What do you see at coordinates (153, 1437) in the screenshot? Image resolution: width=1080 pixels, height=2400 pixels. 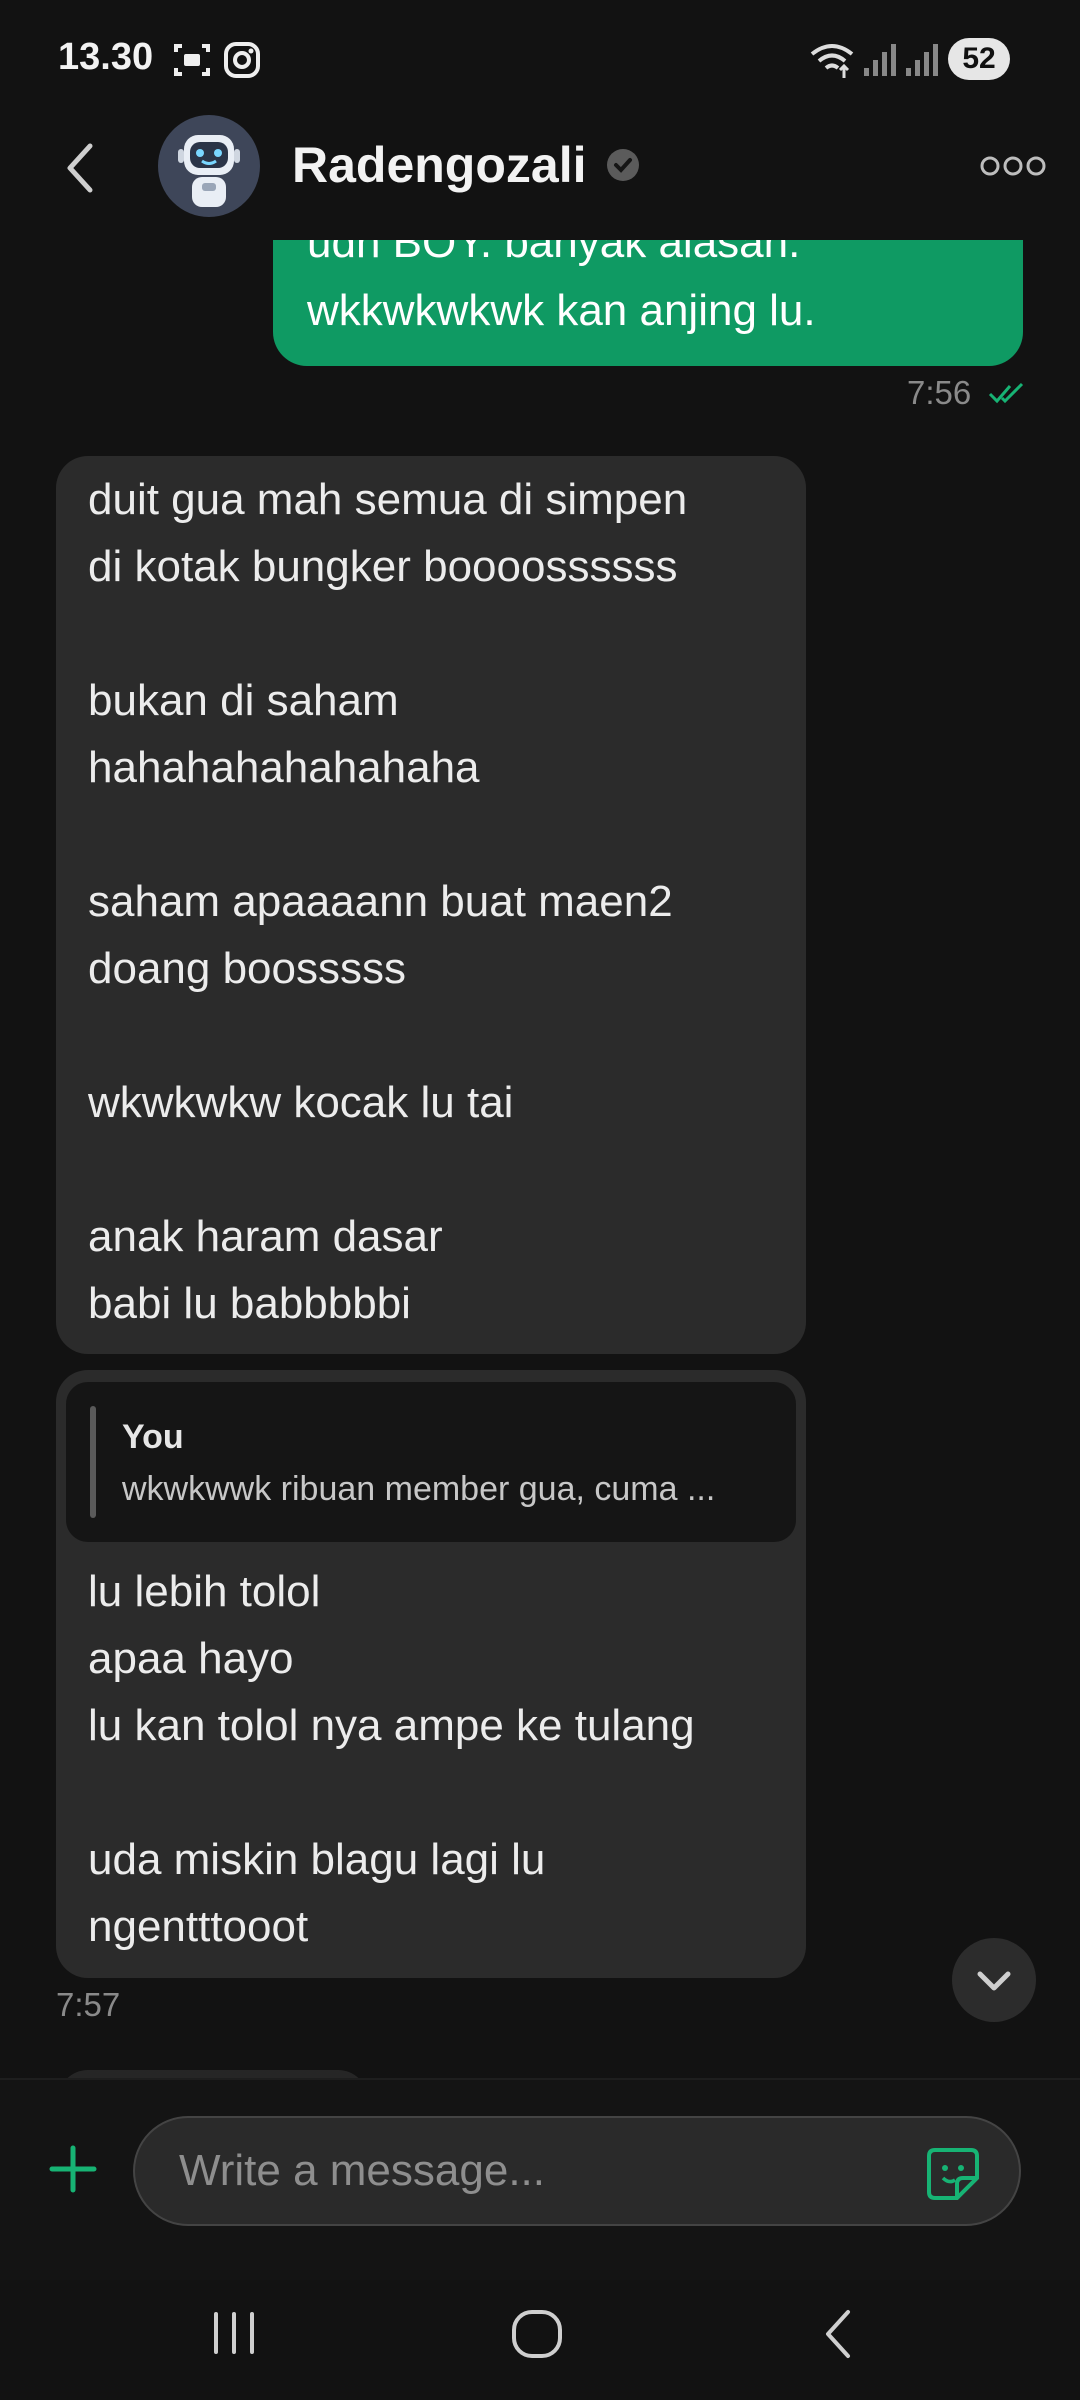 I see `reply-author: You` at bounding box center [153, 1437].